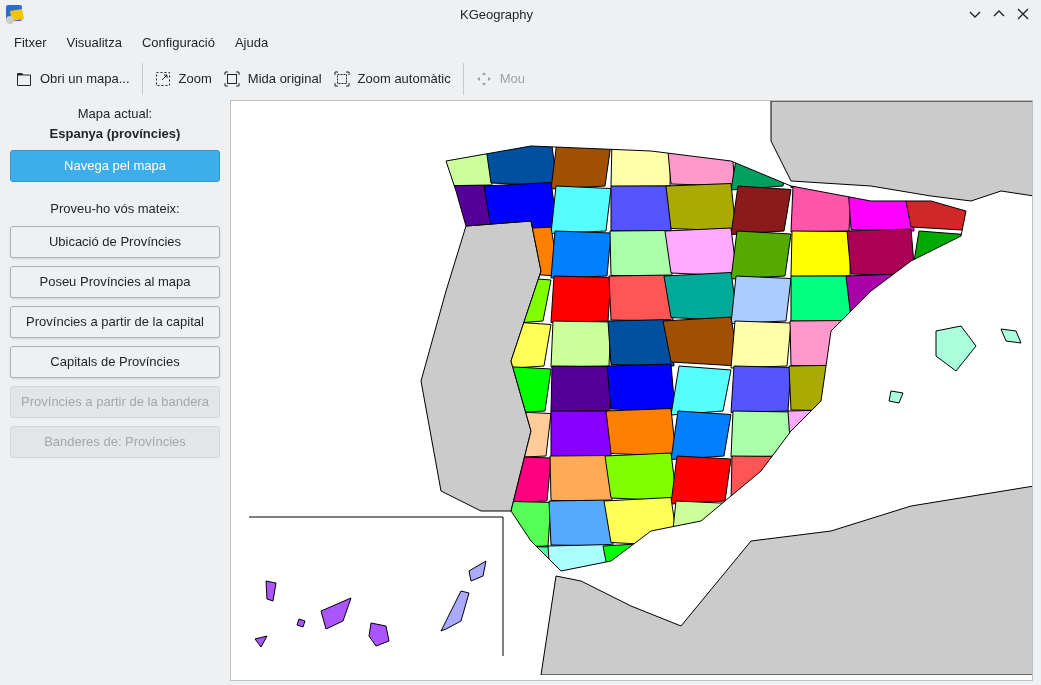 This screenshot has width=1041, height=685. Describe the element at coordinates (483, 79) in the screenshot. I see `move-icon` at that location.